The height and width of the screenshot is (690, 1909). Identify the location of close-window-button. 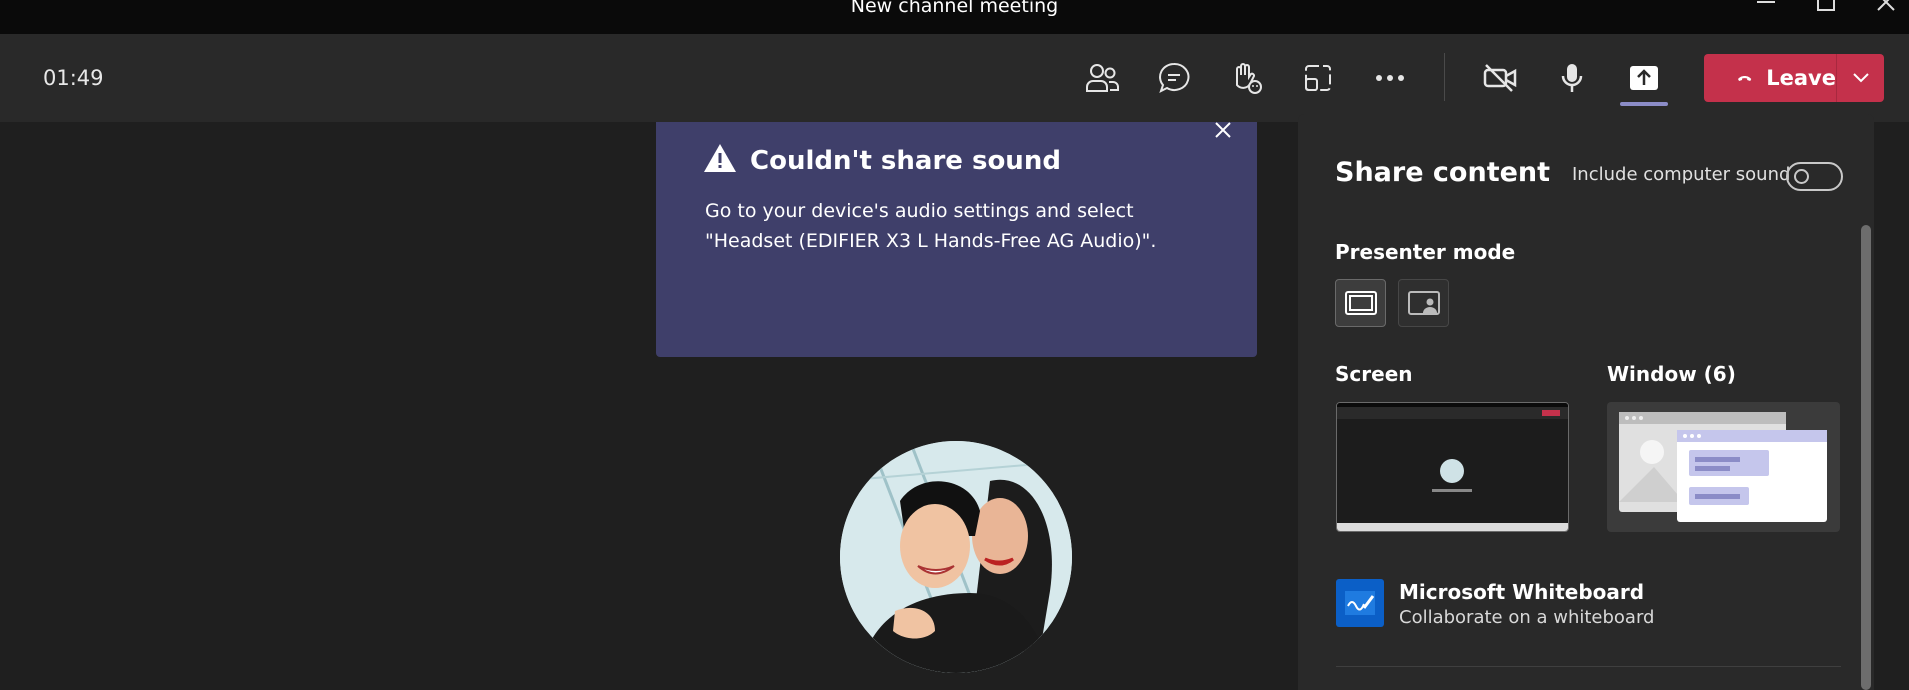
(1886, 7).